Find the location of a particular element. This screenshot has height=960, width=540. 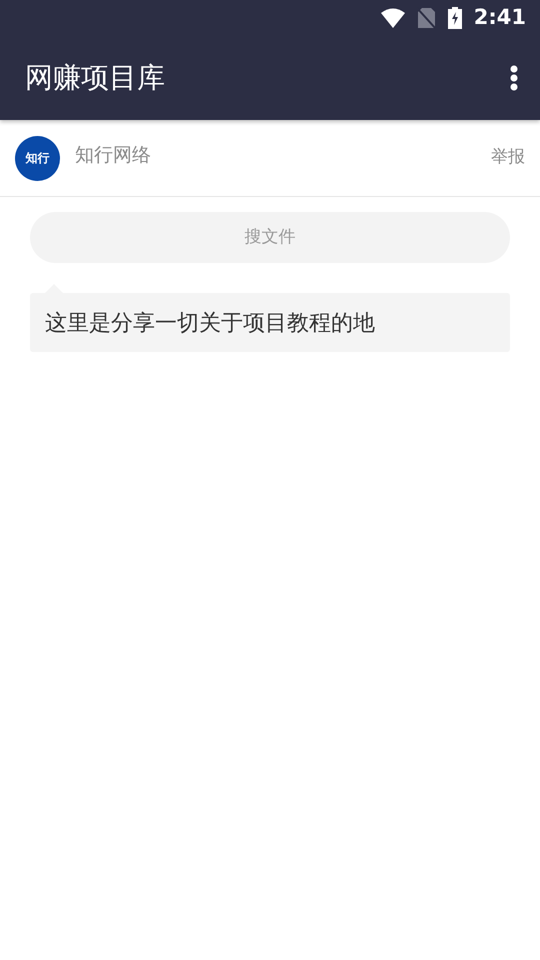

app-title: 网赚项目库 is located at coordinates (95, 78).